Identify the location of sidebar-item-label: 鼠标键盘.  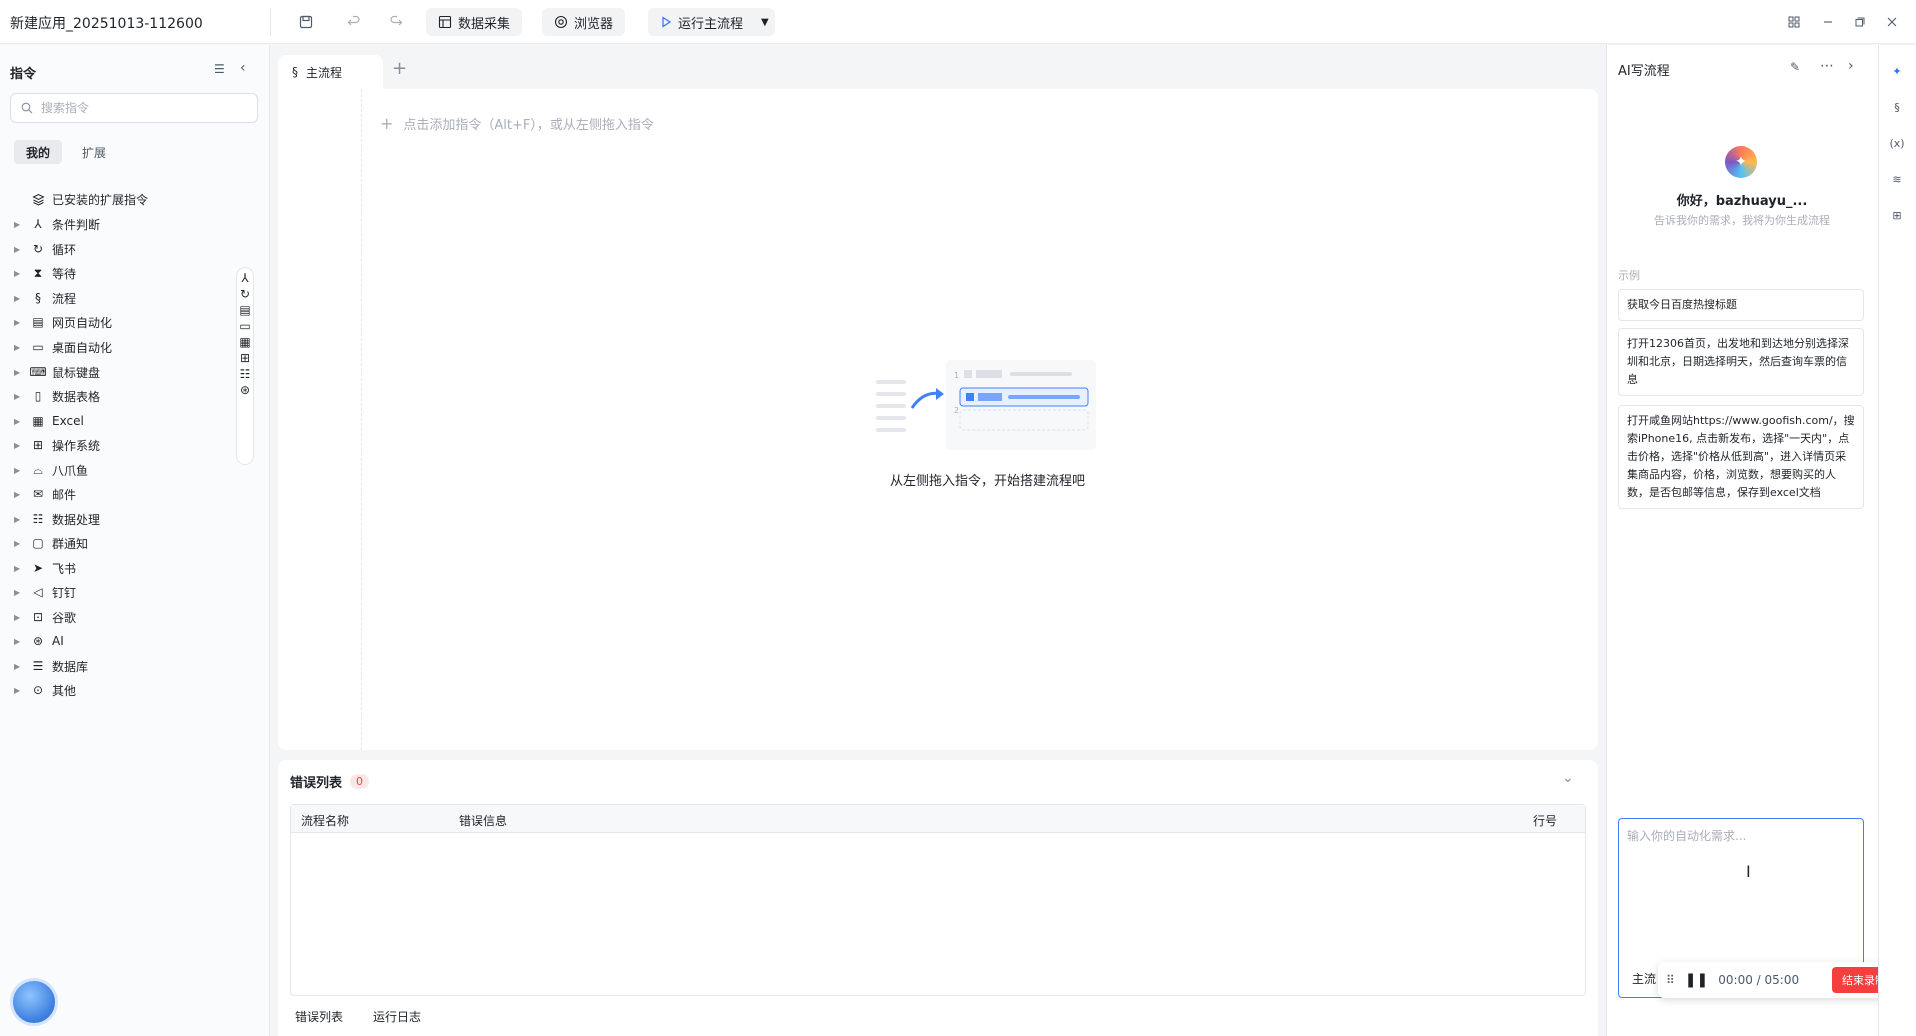
(76, 372).